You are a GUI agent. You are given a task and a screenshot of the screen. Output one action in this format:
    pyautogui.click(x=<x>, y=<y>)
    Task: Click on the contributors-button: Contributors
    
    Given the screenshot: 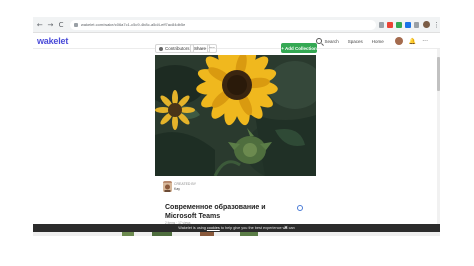 What is the action you would take?
    pyautogui.click(x=174, y=48)
    